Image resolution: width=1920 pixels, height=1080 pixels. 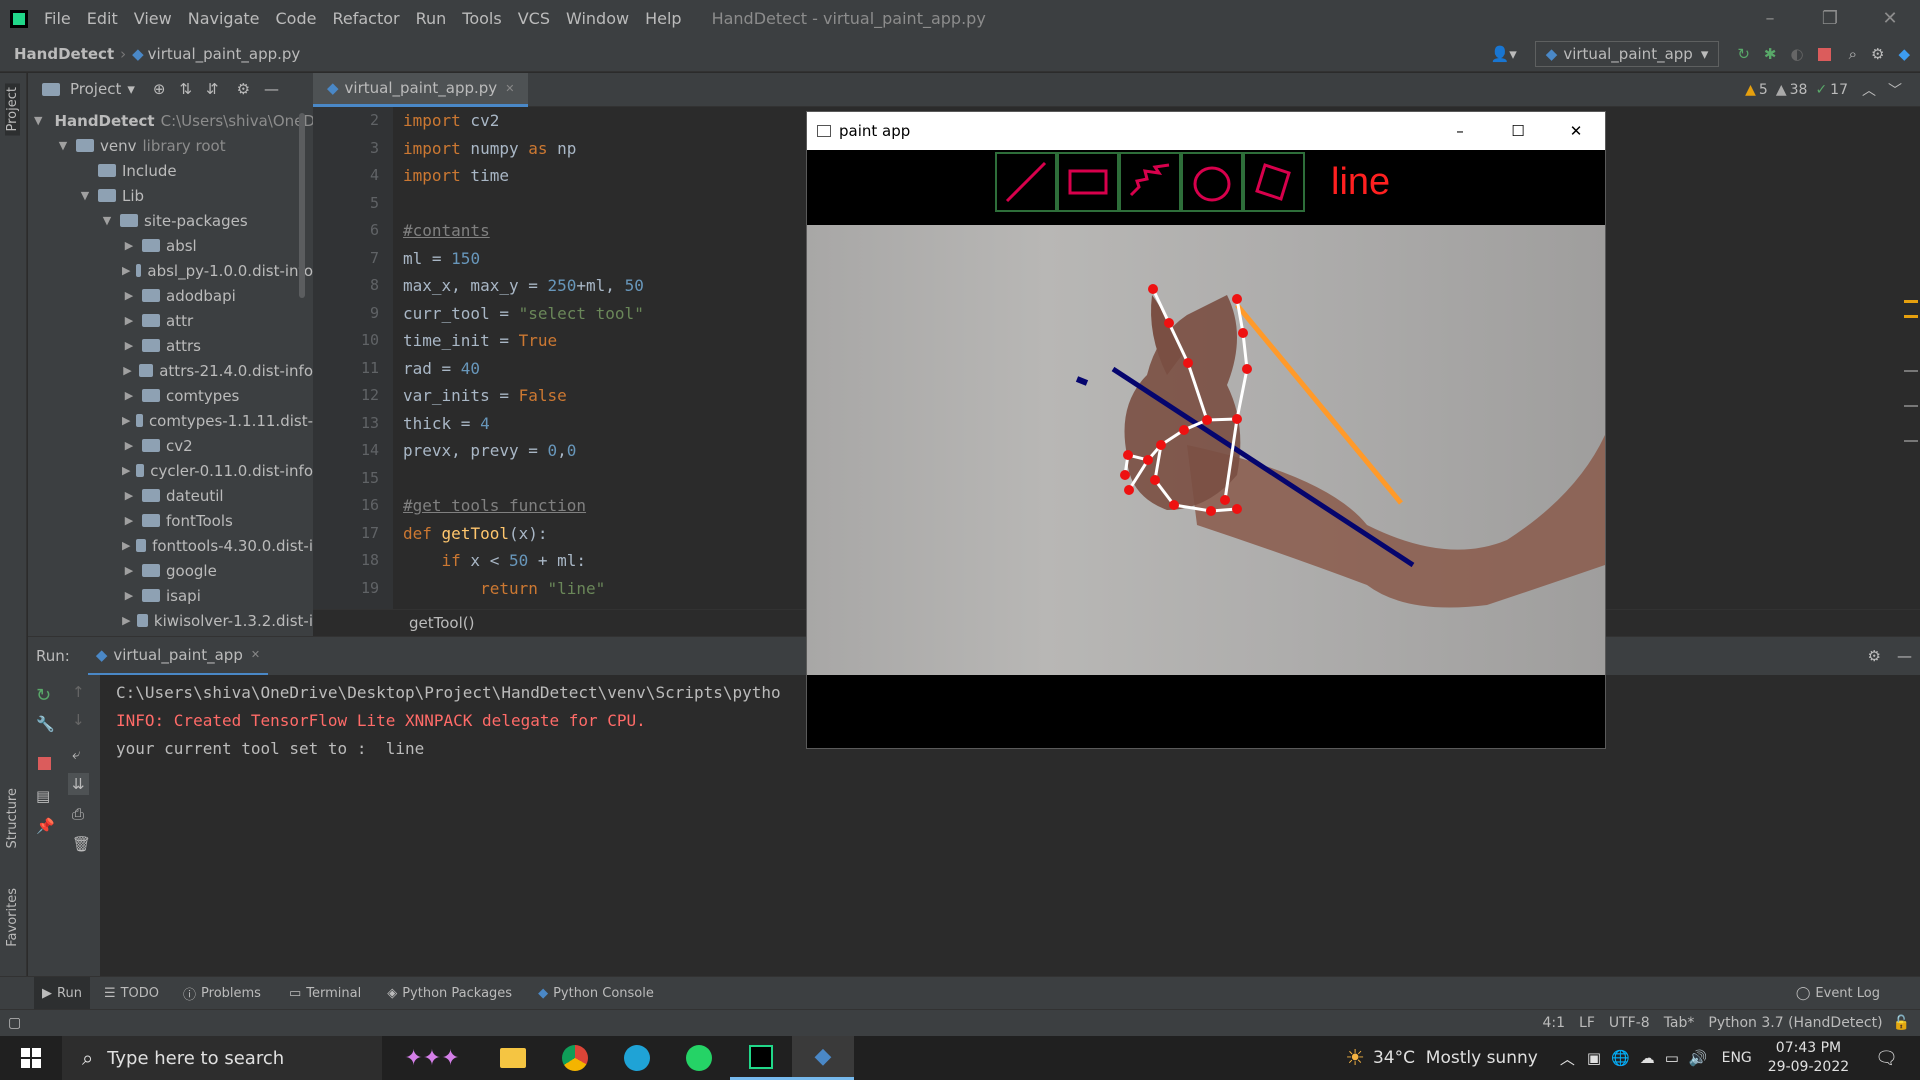 I want to click on jetbrains-toolbox-icon: ◆, so click(x=1904, y=54).